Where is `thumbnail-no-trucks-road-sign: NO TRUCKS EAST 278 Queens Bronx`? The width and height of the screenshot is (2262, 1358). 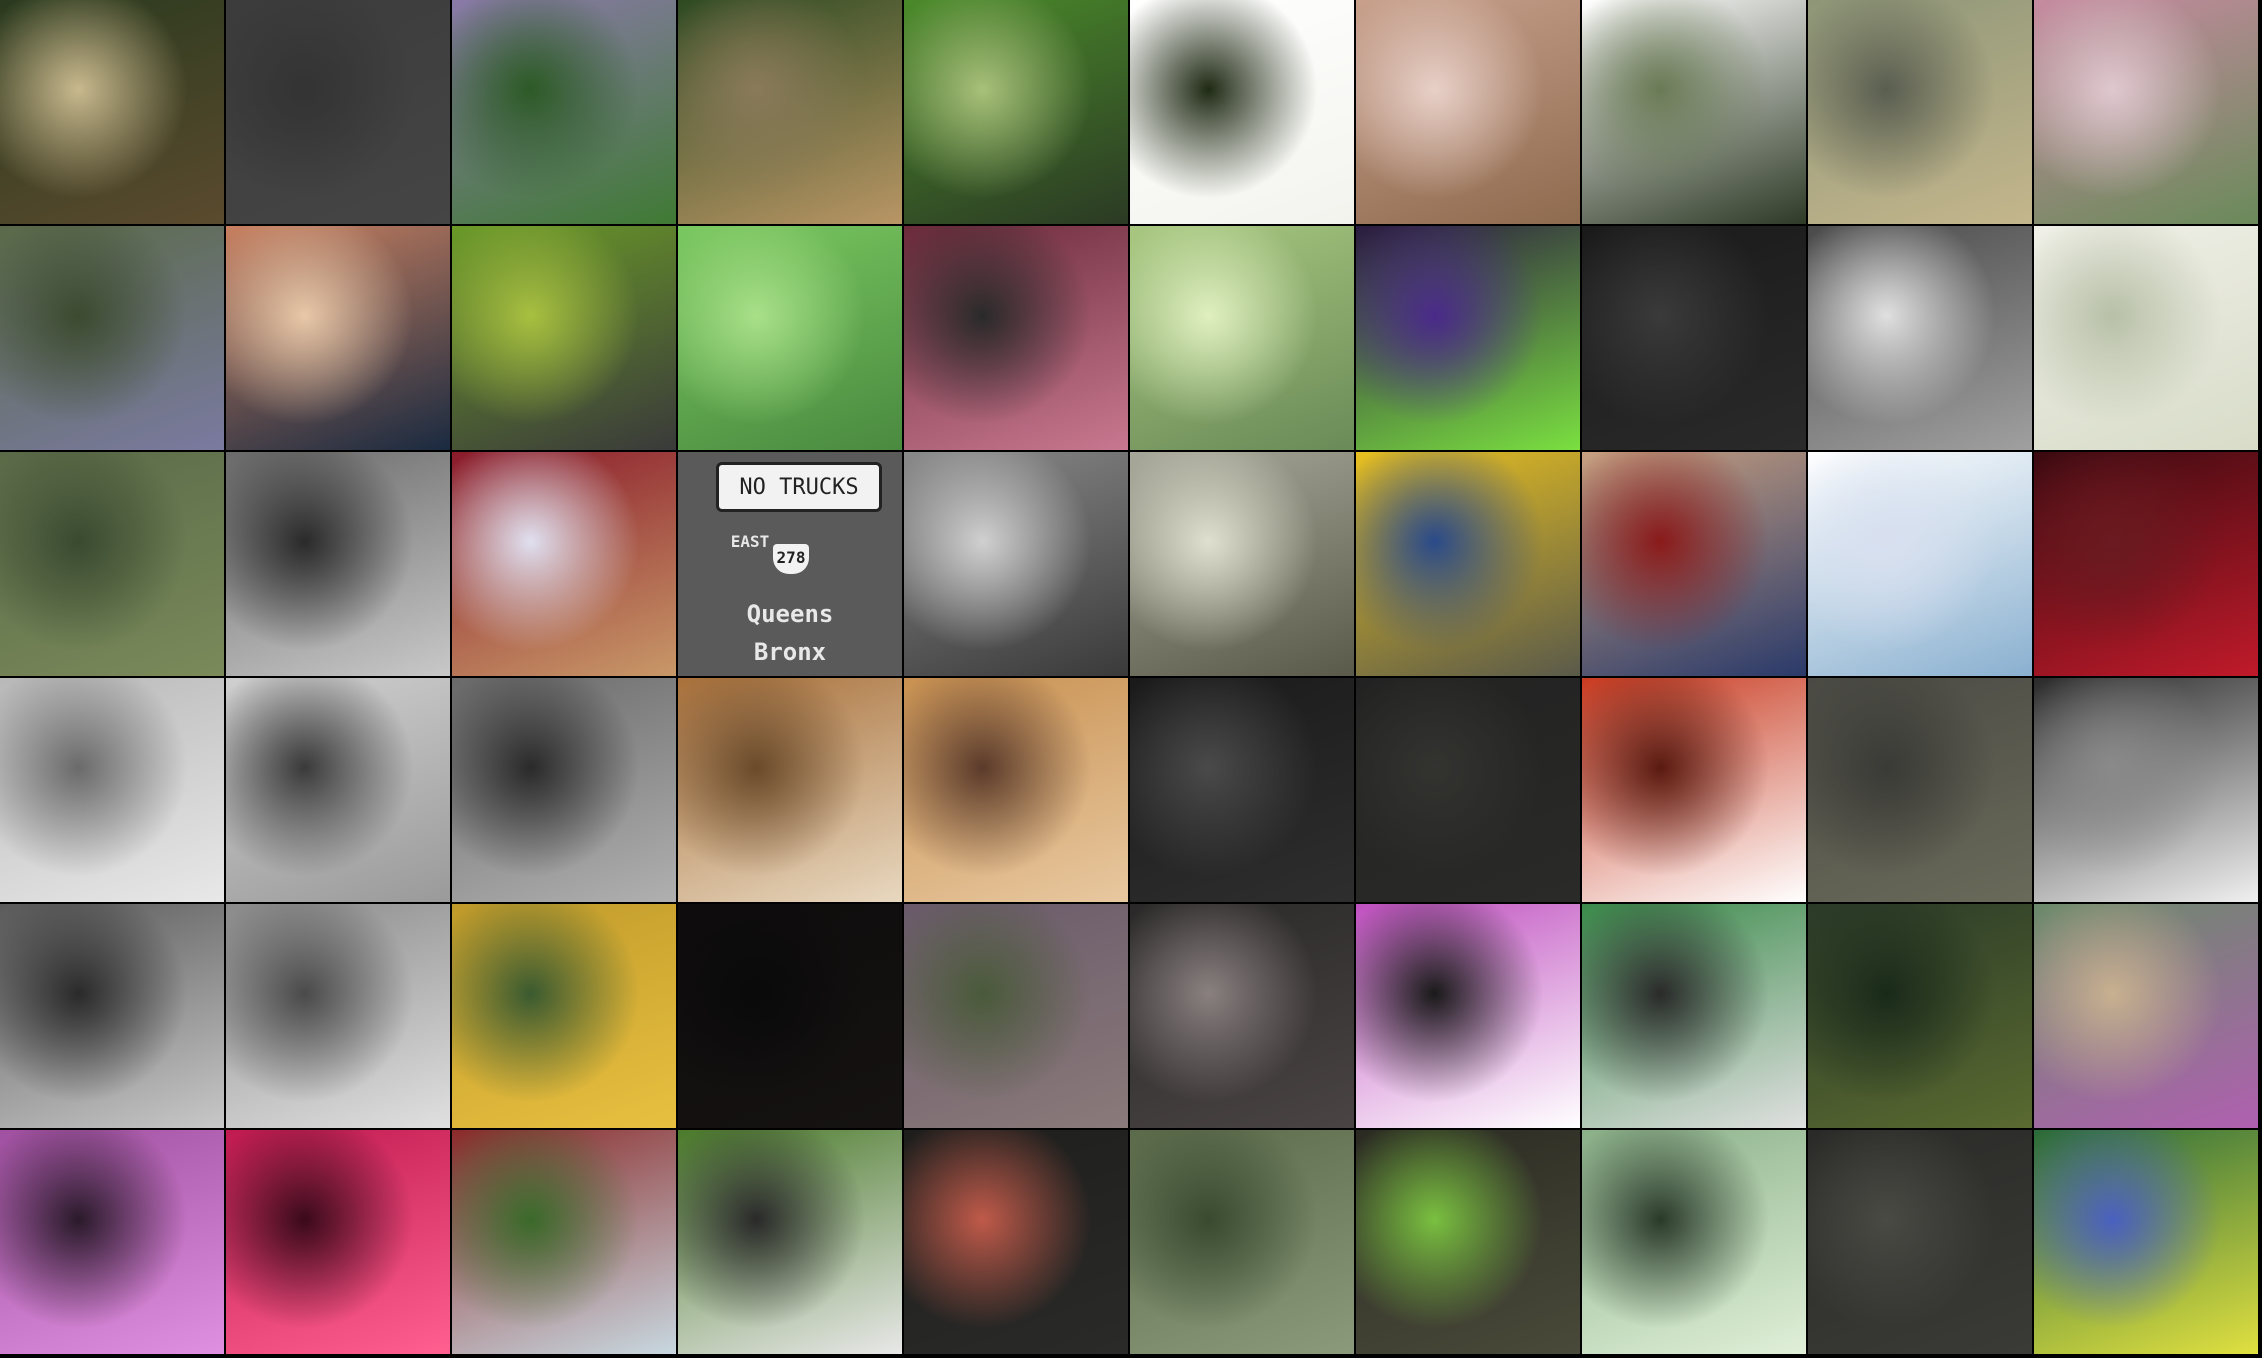
thumbnail-no-trucks-road-sign: NO TRUCKS EAST 278 Queens Bronx is located at coordinates (790, 564).